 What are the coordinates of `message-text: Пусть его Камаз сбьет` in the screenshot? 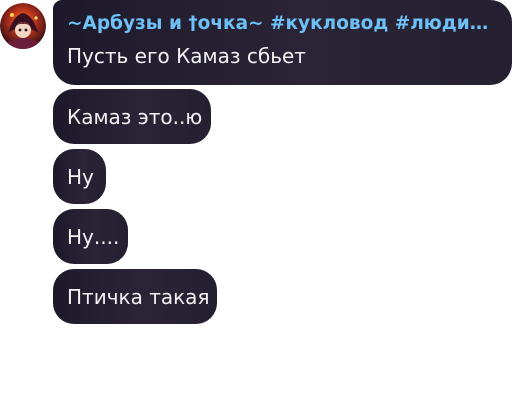 It's located at (186, 56).